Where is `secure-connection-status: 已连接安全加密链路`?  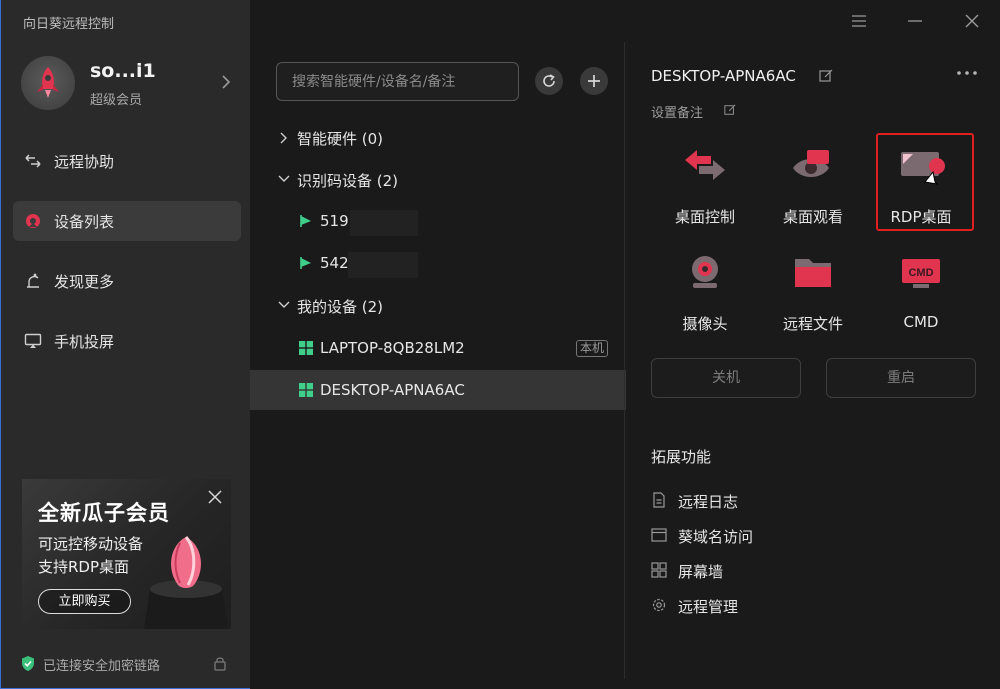
secure-connection-status: 已连接安全加密链路 is located at coordinates (130, 664).